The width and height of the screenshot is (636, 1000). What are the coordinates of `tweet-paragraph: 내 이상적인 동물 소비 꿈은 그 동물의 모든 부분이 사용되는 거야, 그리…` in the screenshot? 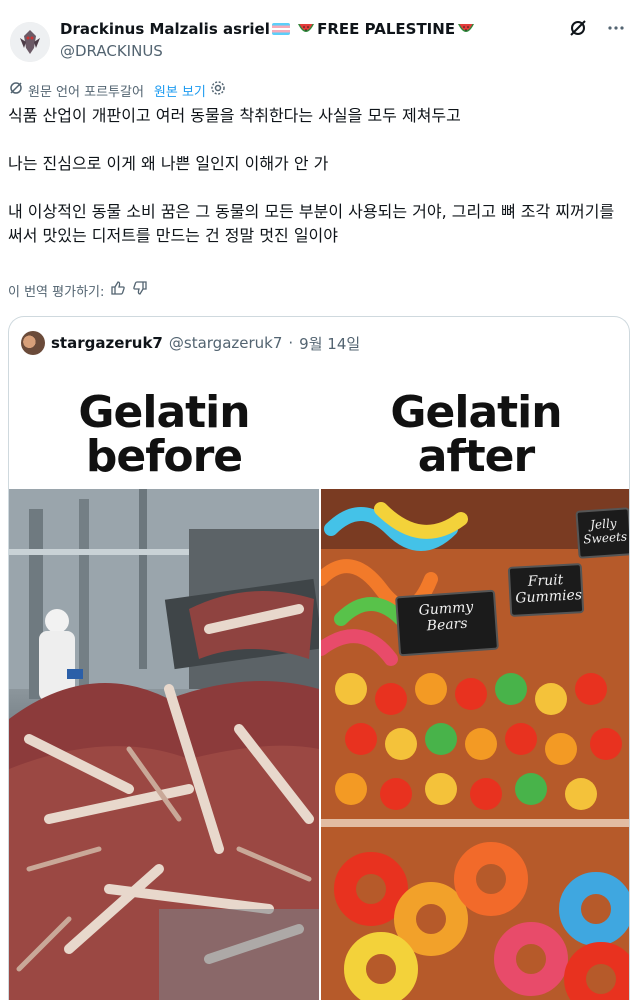 It's located at (314, 223).